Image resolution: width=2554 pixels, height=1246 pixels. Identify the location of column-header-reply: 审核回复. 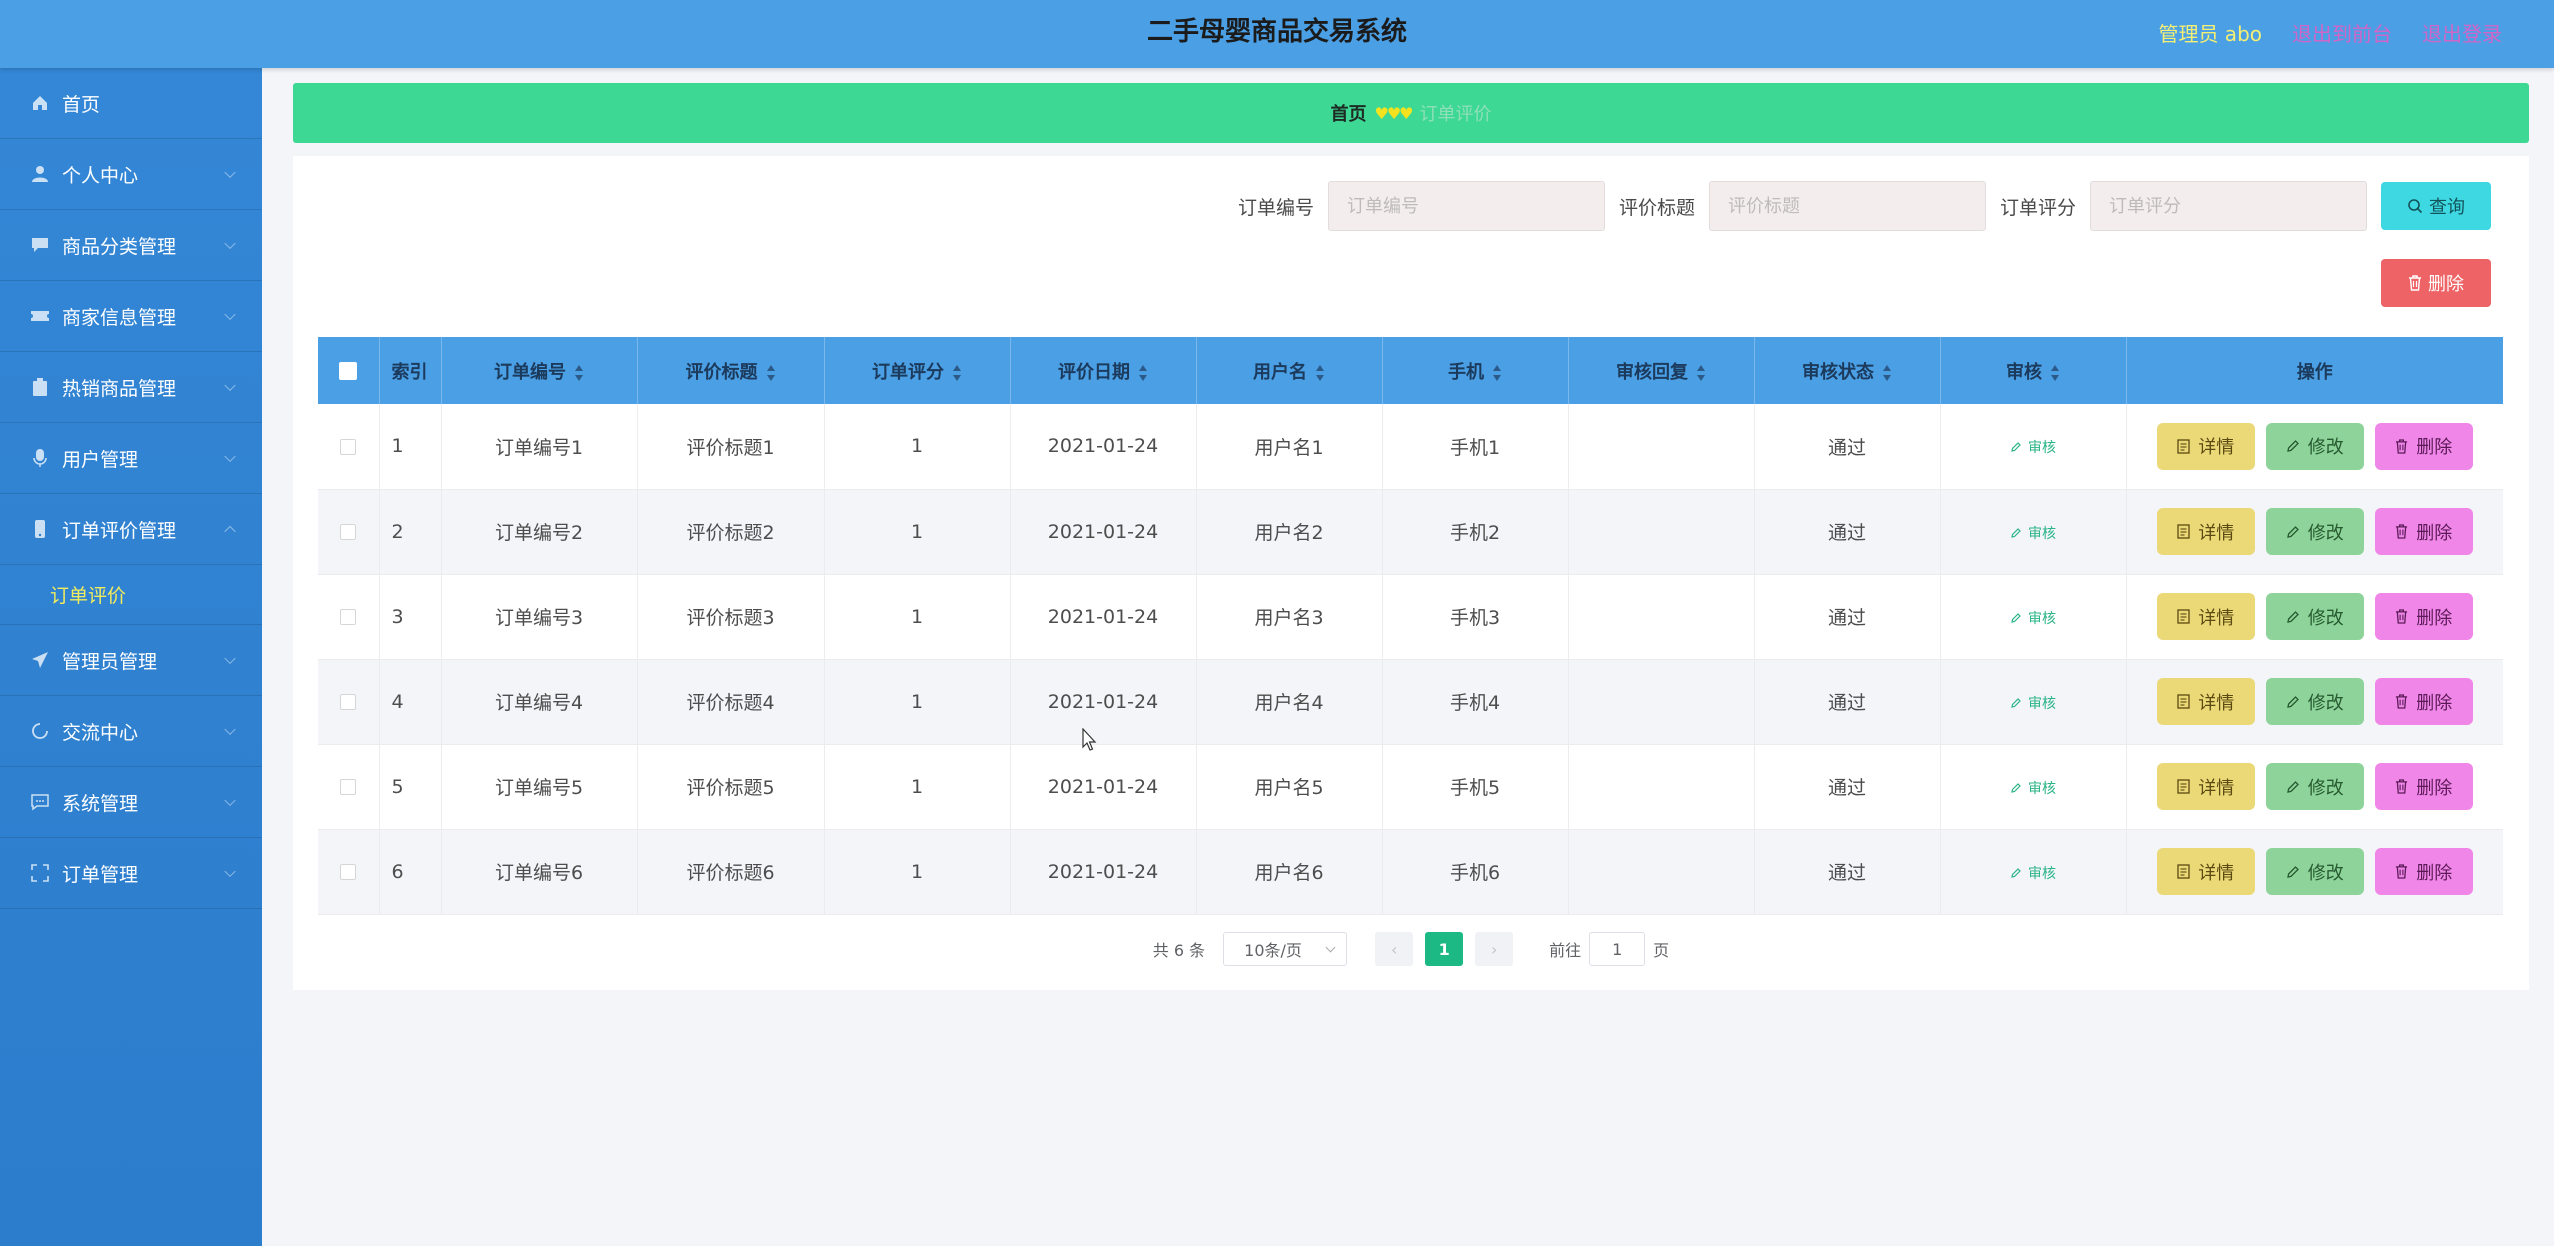
(1661, 370).